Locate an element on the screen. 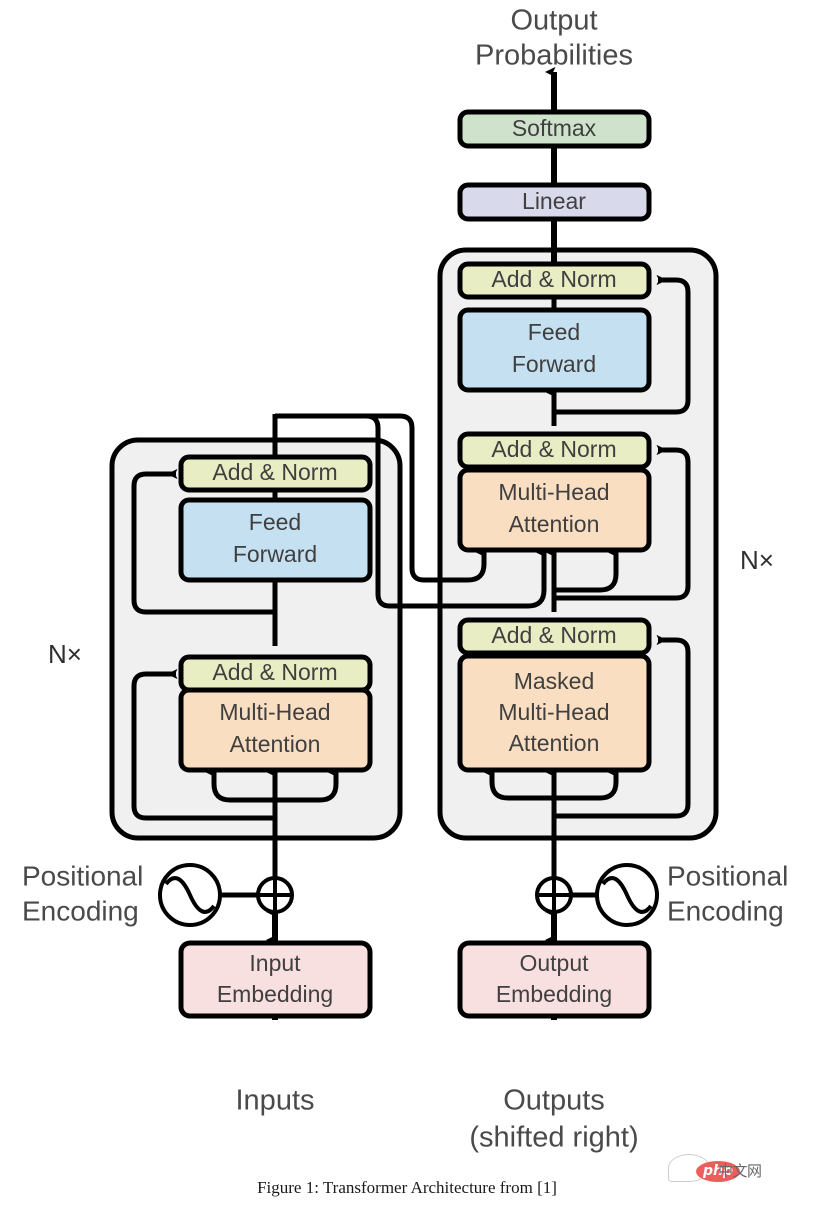  decoder-add-norm-mid: Add & Norm is located at coordinates (554, 450).